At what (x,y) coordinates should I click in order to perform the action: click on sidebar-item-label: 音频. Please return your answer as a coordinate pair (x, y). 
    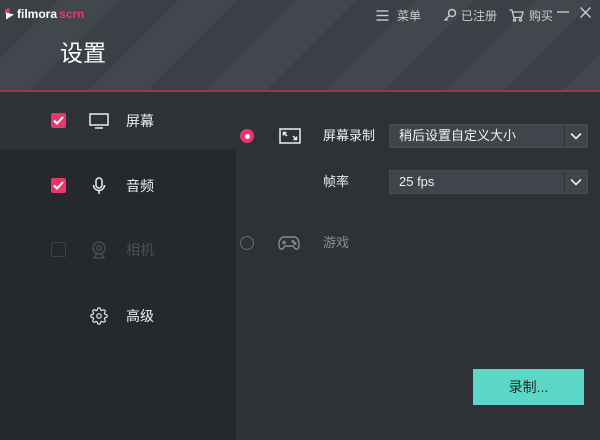
    Looking at the image, I should click on (140, 186).